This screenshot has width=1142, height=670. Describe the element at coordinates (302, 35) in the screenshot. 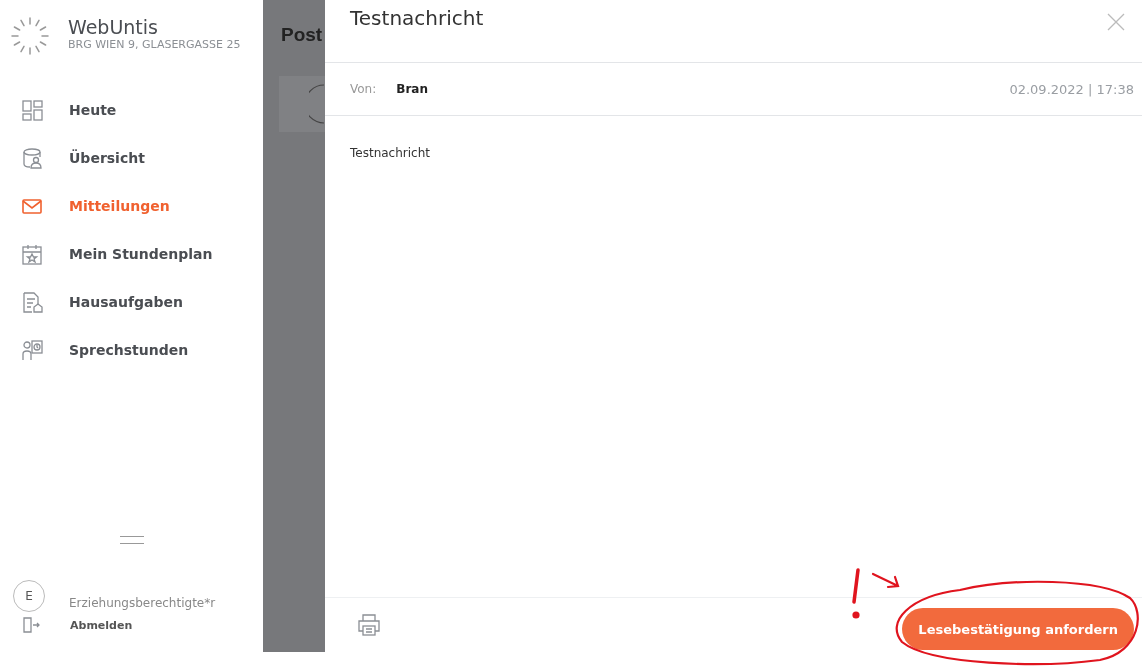

I see `page-title: Post` at that location.